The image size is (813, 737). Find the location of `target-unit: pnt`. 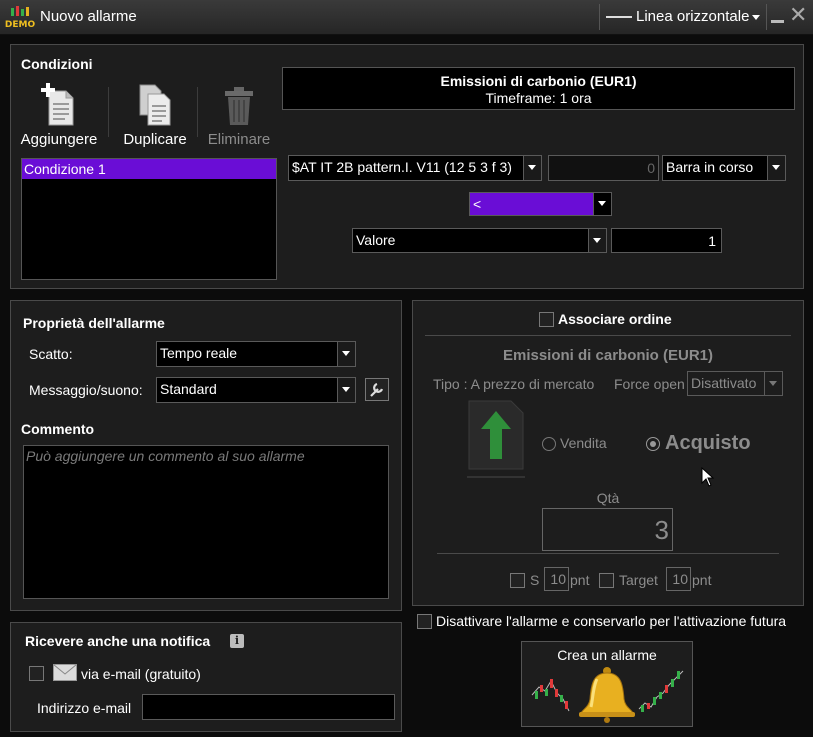

target-unit: pnt is located at coordinates (702, 580).